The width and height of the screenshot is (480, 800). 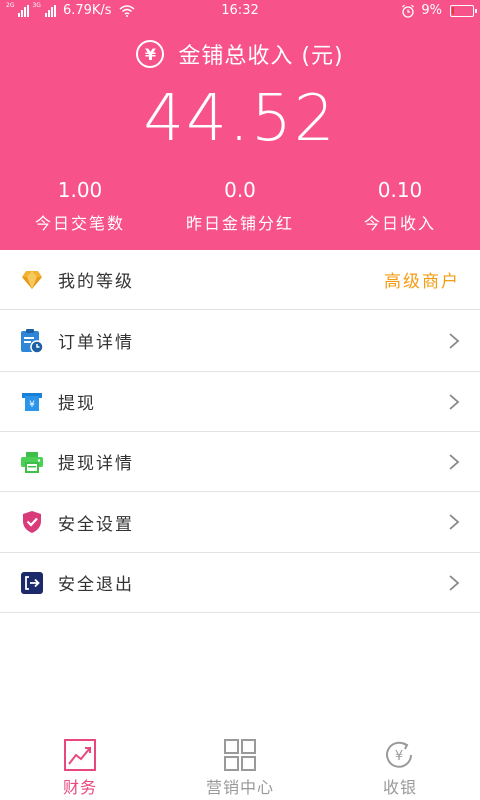 I want to click on tab-cashier: ¥ 收银, so click(x=400, y=765).